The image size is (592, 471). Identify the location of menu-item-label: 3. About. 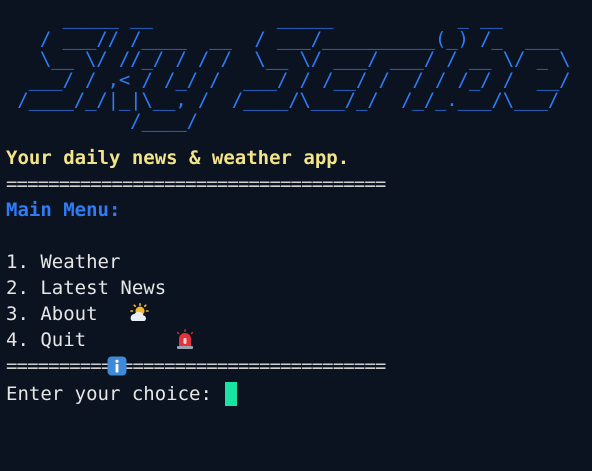
(52, 314).